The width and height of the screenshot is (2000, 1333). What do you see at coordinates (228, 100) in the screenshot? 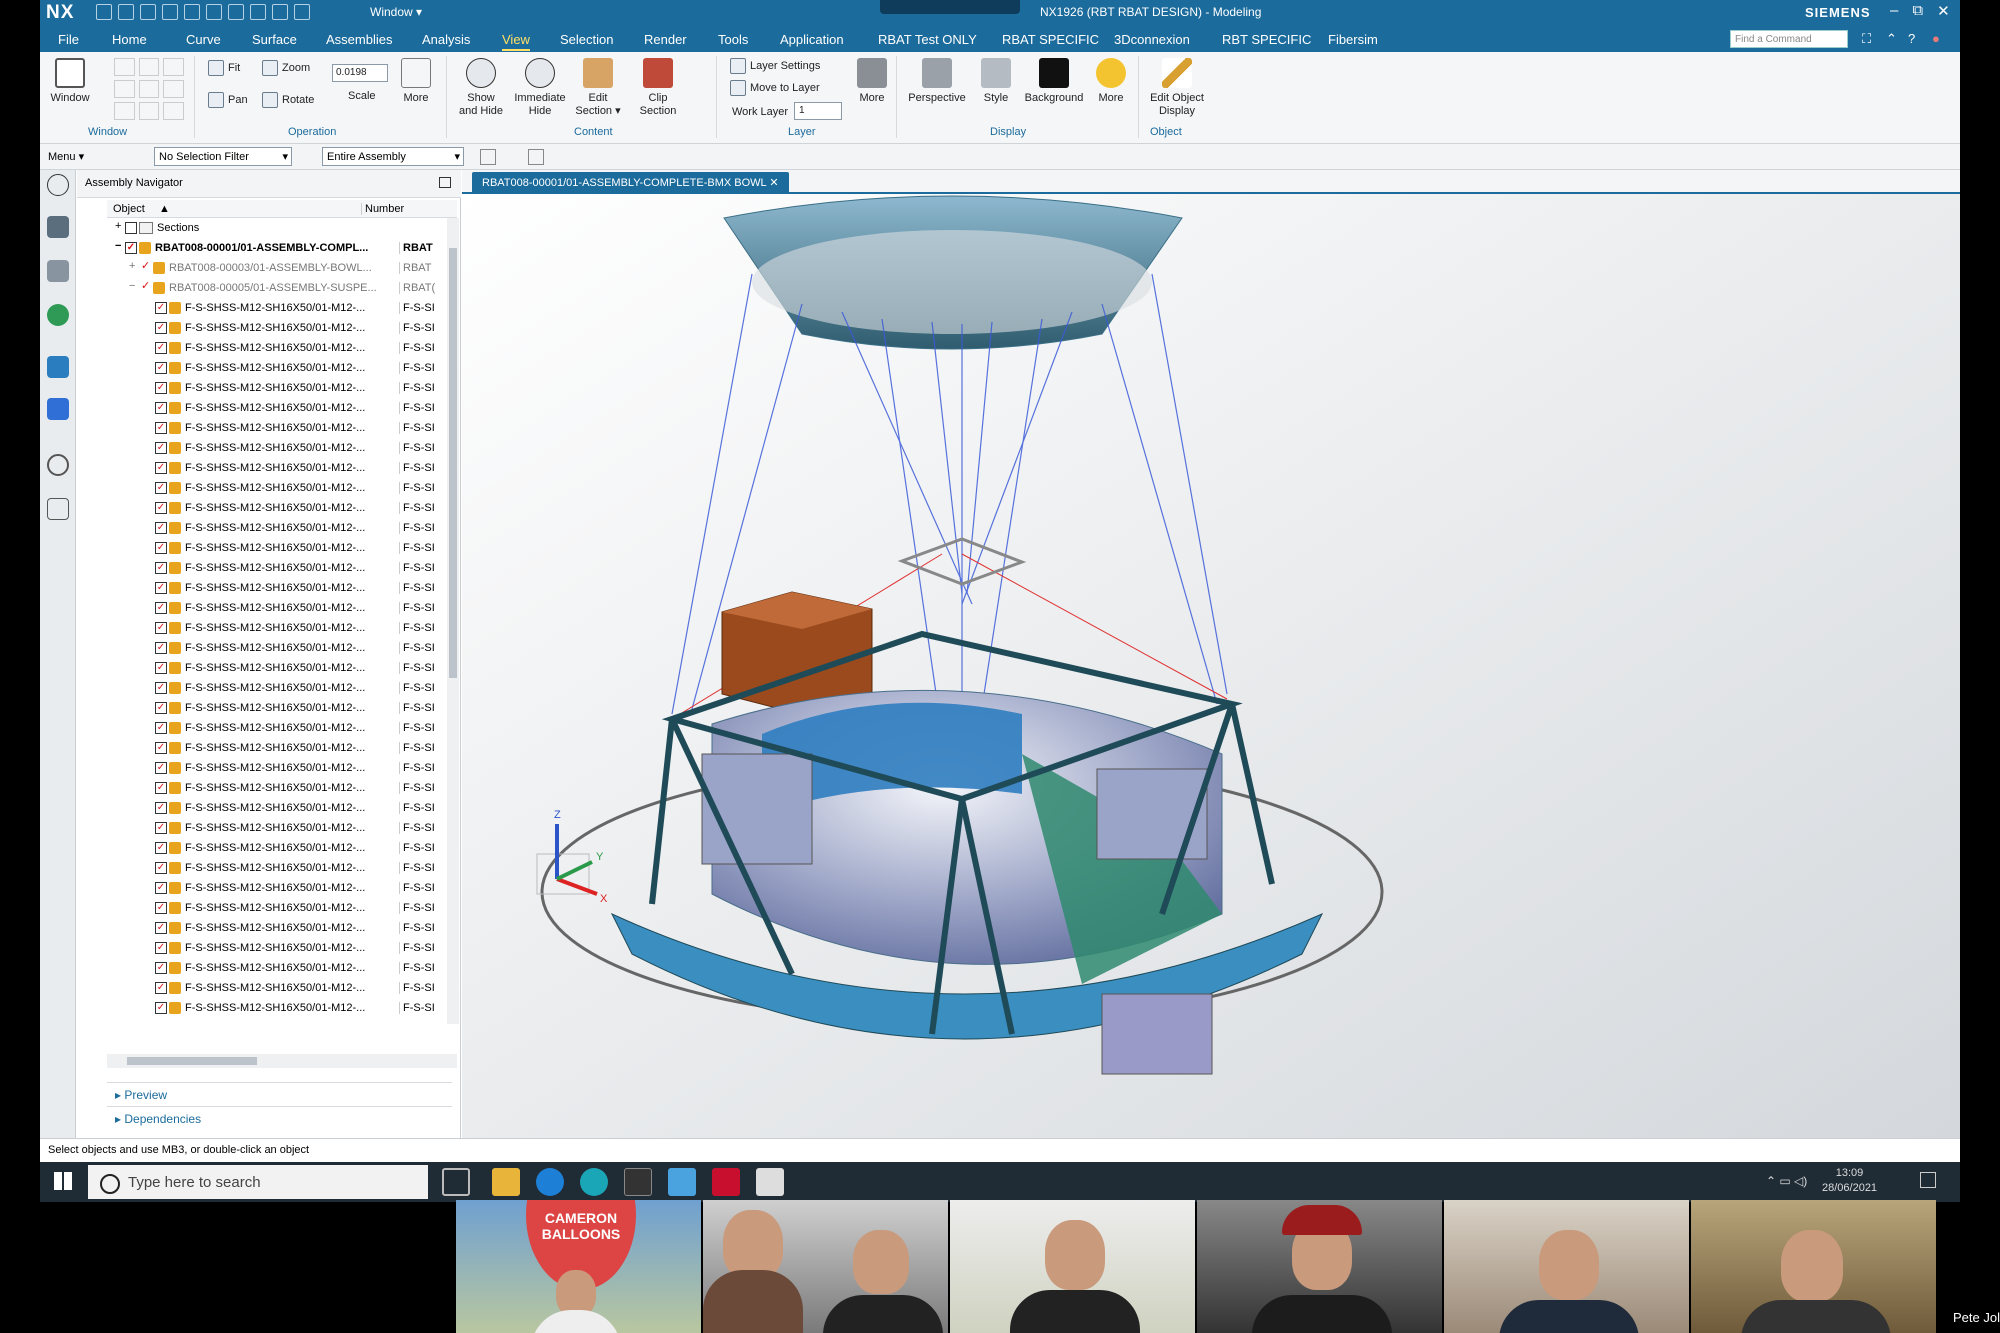
I see `pan-button: Pan` at bounding box center [228, 100].